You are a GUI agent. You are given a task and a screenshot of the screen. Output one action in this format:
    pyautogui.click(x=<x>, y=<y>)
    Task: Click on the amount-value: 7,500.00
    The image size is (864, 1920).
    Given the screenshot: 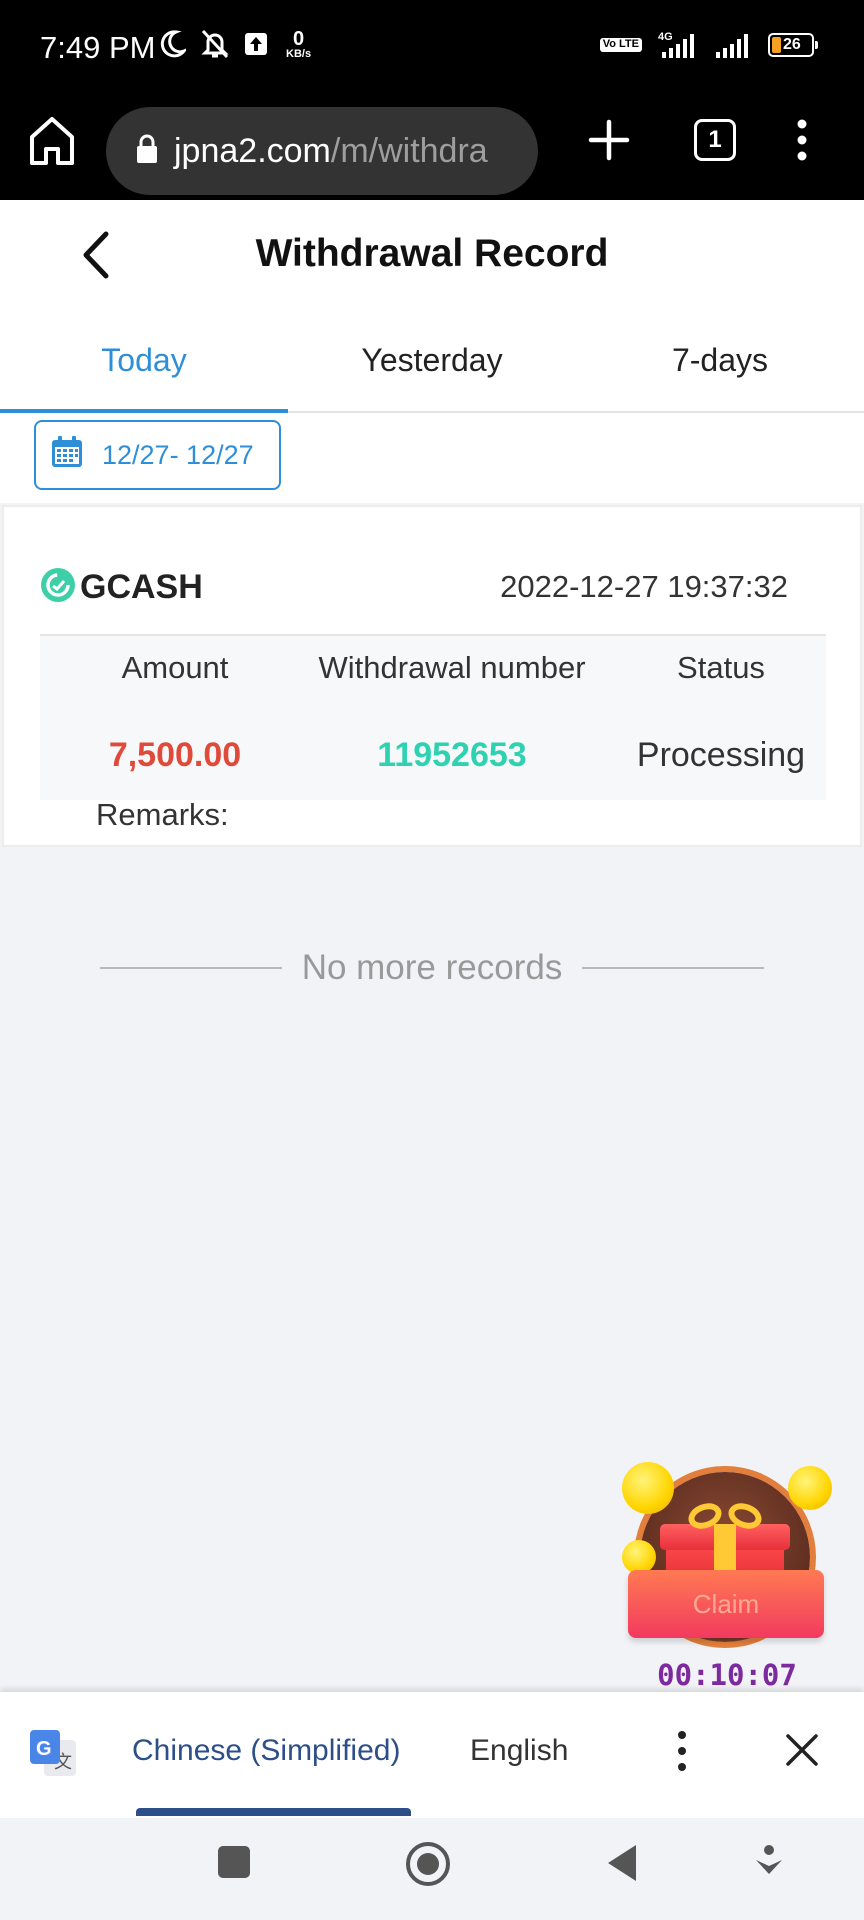 What is the action you would take?
    pyautogui.click(x=175, y=755)
    